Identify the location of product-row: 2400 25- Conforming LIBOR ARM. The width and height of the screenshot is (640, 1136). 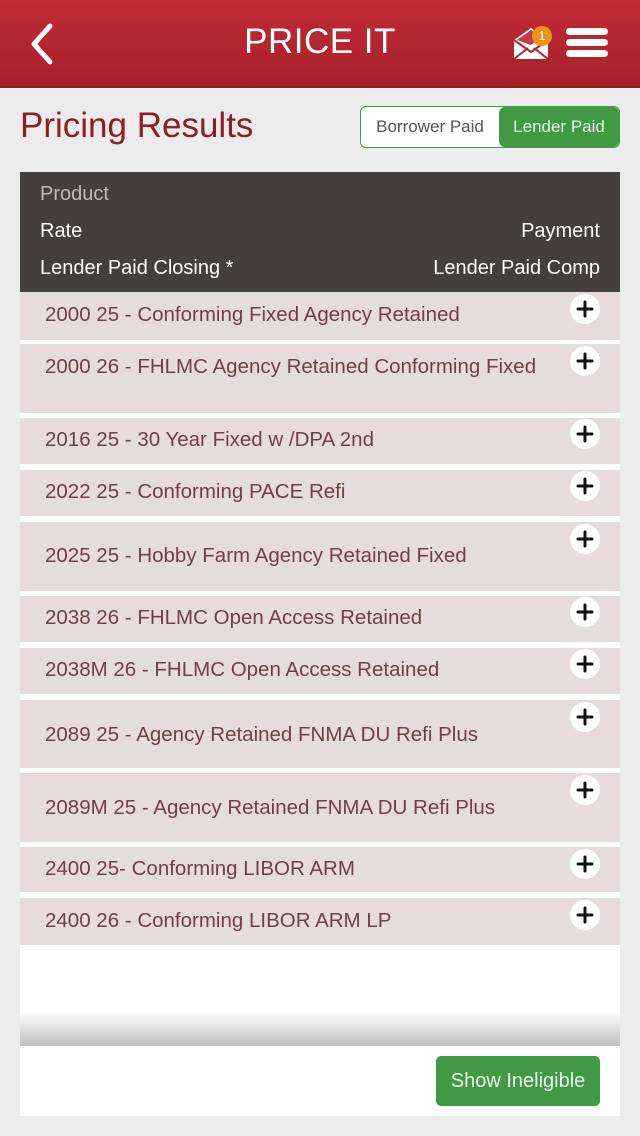
(320, 869).